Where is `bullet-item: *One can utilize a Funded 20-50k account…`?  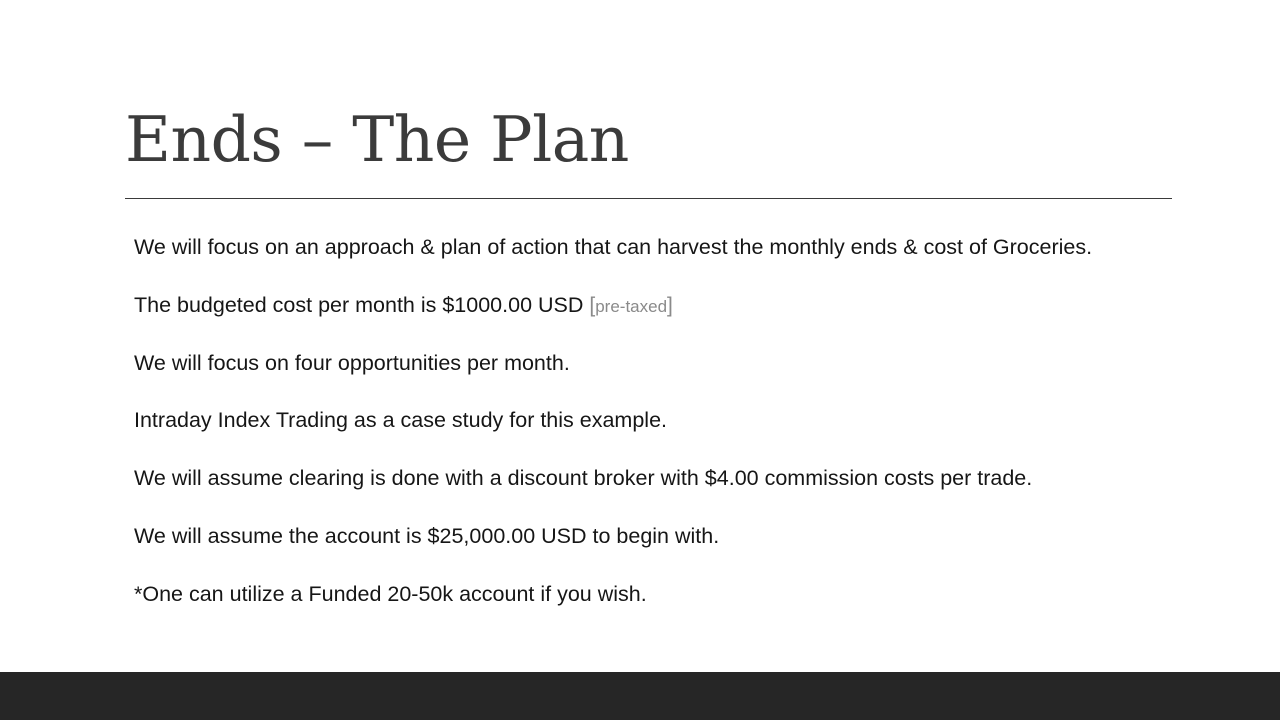 bullet-item: *One can utilize a Funded 20-50k account… is located at coordinates (654, 606).